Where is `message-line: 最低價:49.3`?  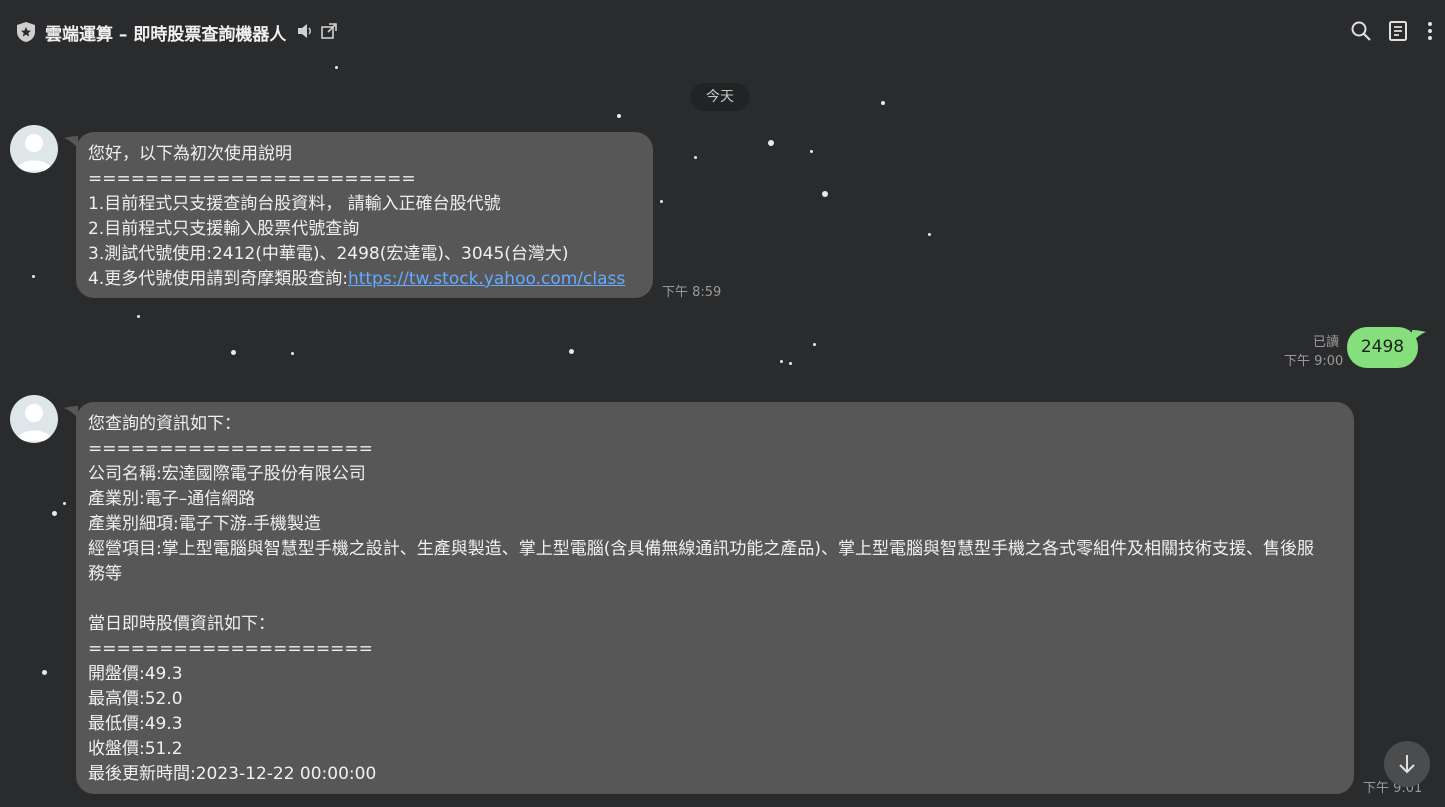
message-line: 最低價:49.3 is located at coordinates (135, 724).